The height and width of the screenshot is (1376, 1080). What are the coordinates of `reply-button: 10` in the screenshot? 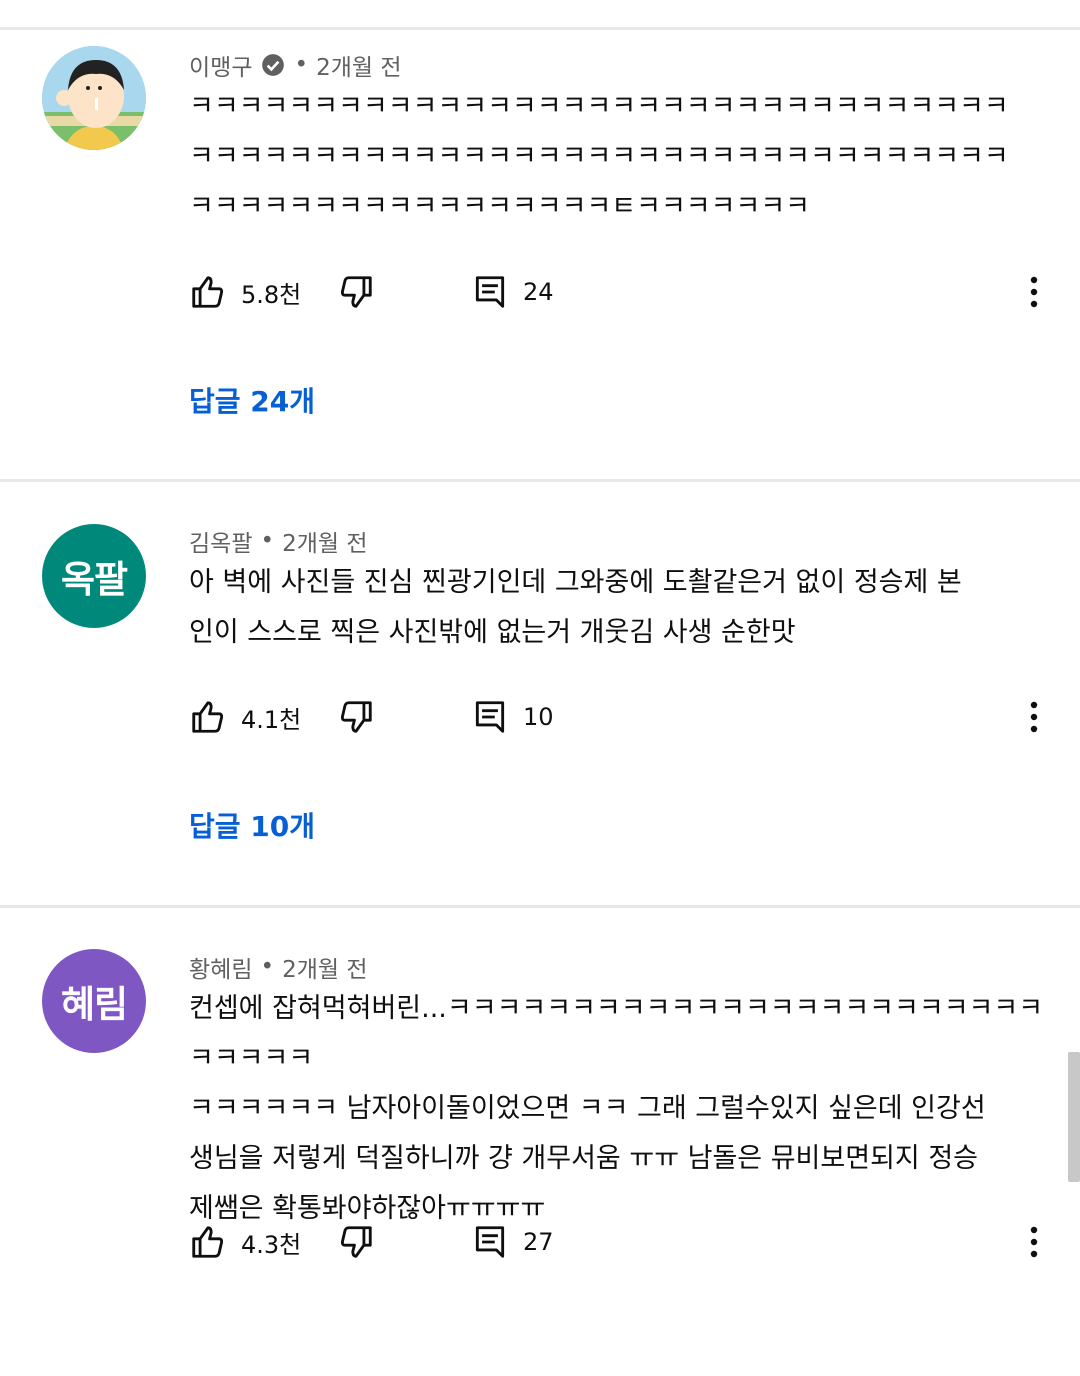 It's located at (512, 717).